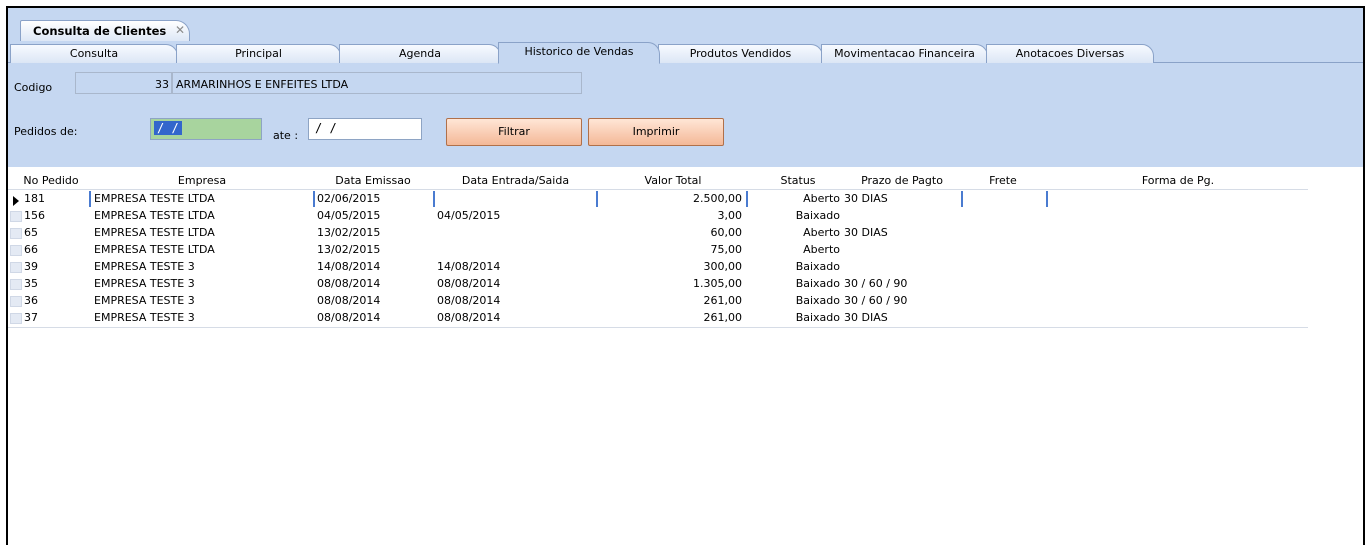 Image resolution: width=1371 pixels, height=545 pixels. I want to click on document-tab-label: Consulta de Clientes, so click(100, 31).